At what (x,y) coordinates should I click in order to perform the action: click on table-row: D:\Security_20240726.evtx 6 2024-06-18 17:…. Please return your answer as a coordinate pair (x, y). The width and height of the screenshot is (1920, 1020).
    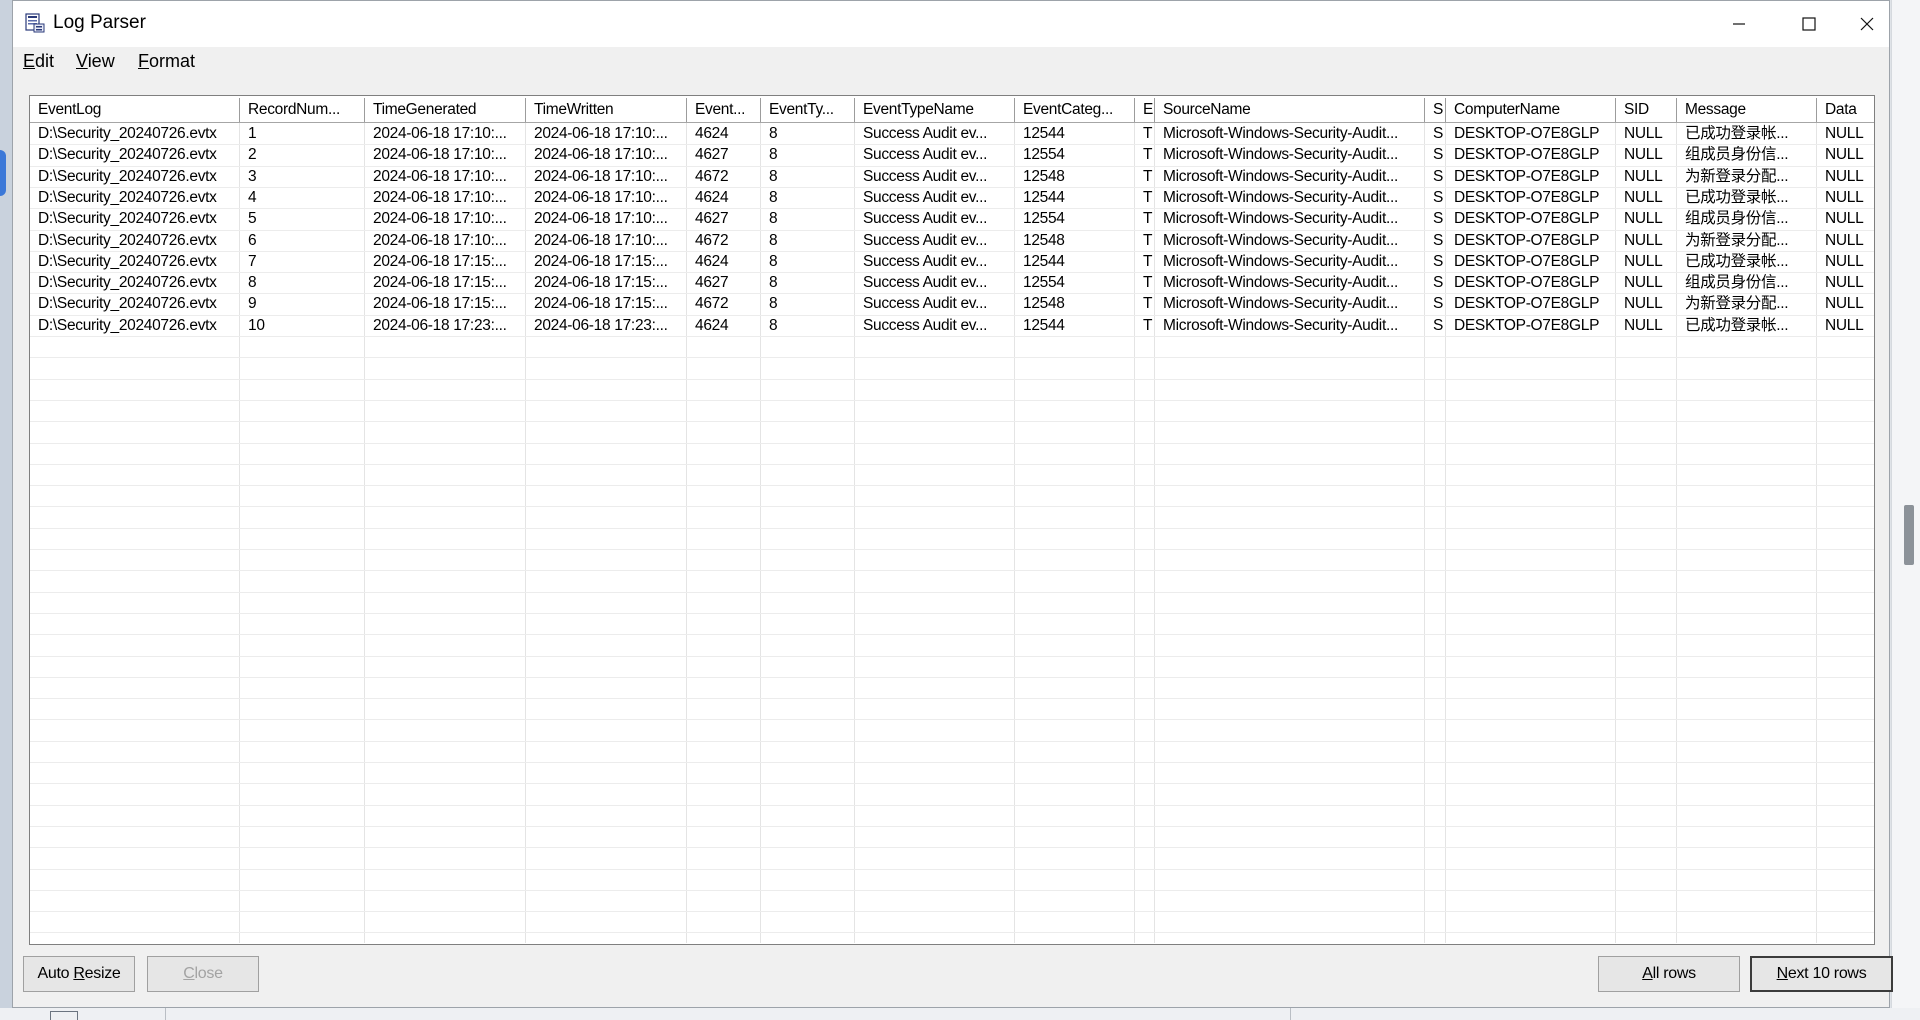
    Looking at the image, I should click on (952, 240).